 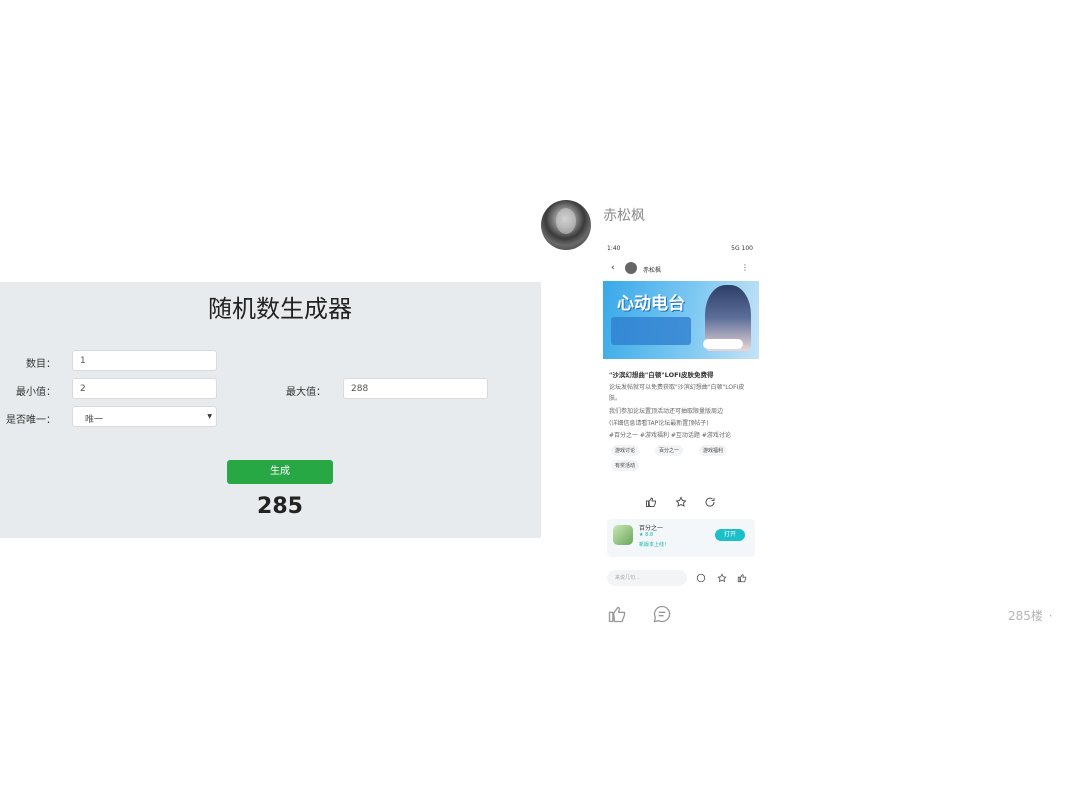 I want to click on tag-item: 百分之一, so click(x=669, y=450).